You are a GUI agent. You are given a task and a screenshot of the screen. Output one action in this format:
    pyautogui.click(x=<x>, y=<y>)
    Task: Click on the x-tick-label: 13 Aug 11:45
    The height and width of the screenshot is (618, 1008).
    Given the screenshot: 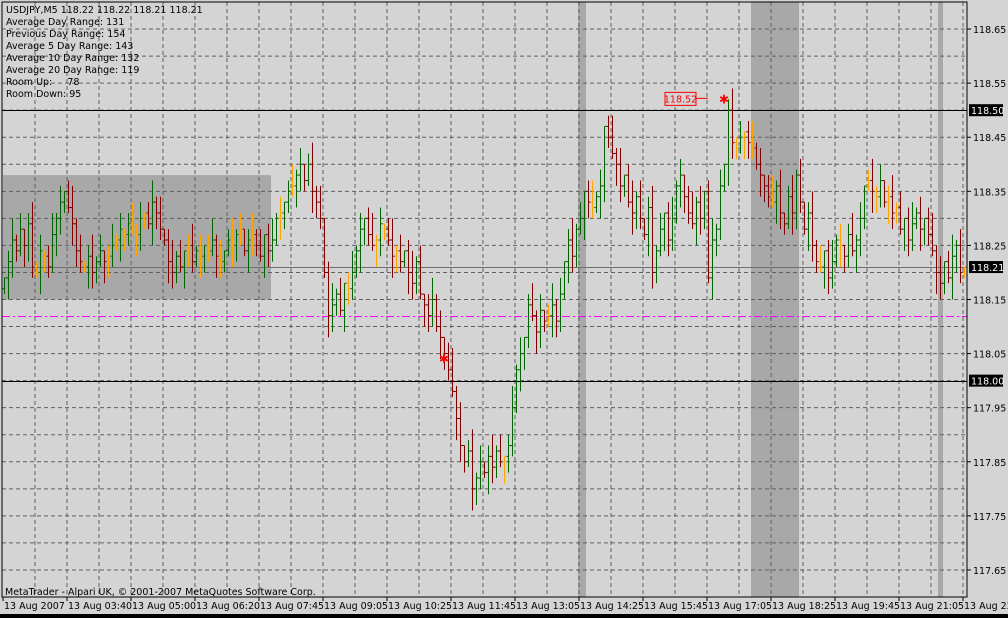 What is the action you would take?
    pyautogui.click(x=484, y=606)
    